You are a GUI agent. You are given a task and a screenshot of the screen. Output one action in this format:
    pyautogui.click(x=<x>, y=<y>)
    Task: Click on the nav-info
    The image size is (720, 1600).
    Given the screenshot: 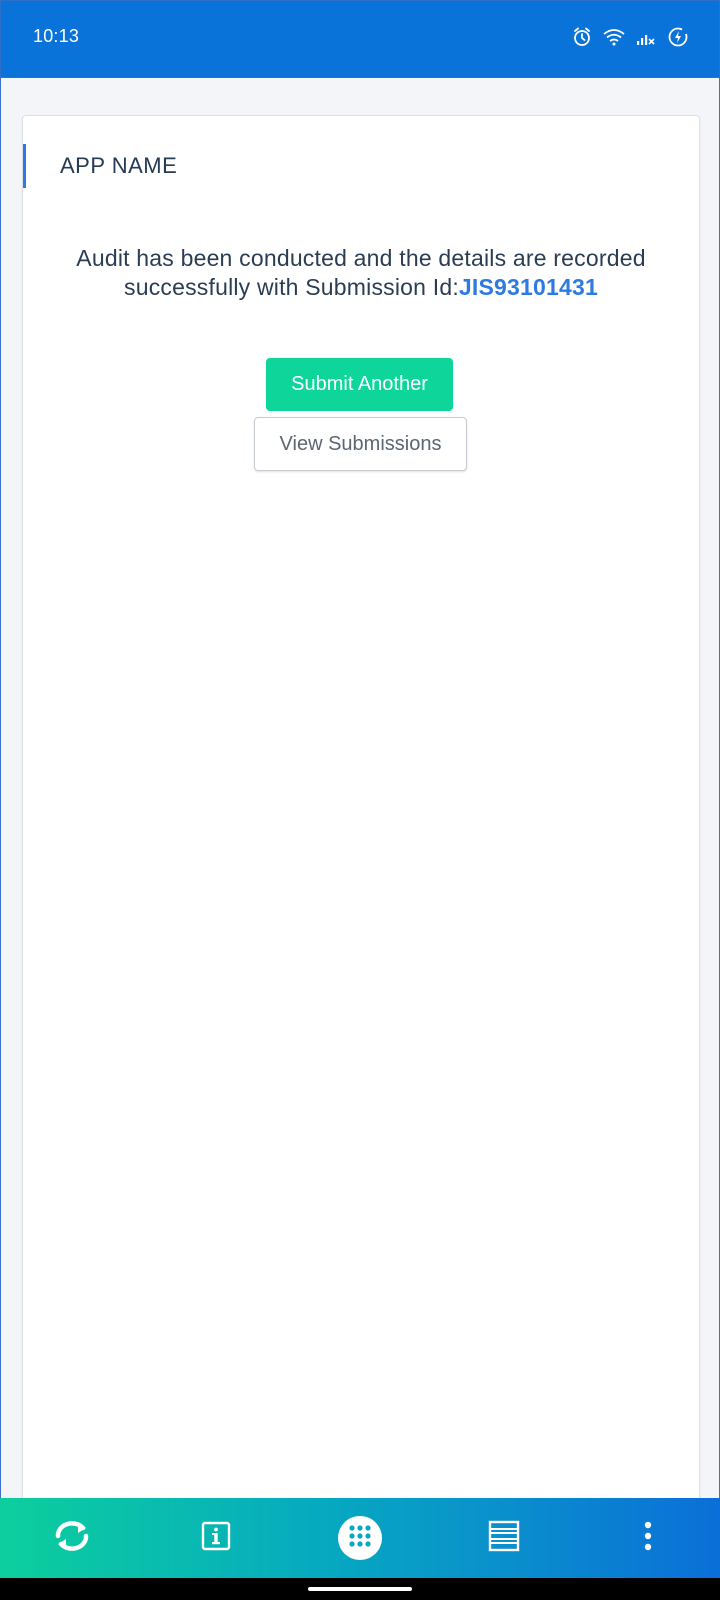 What is the action you would take?
    pyautogui.click(x=216, y=1538)
    